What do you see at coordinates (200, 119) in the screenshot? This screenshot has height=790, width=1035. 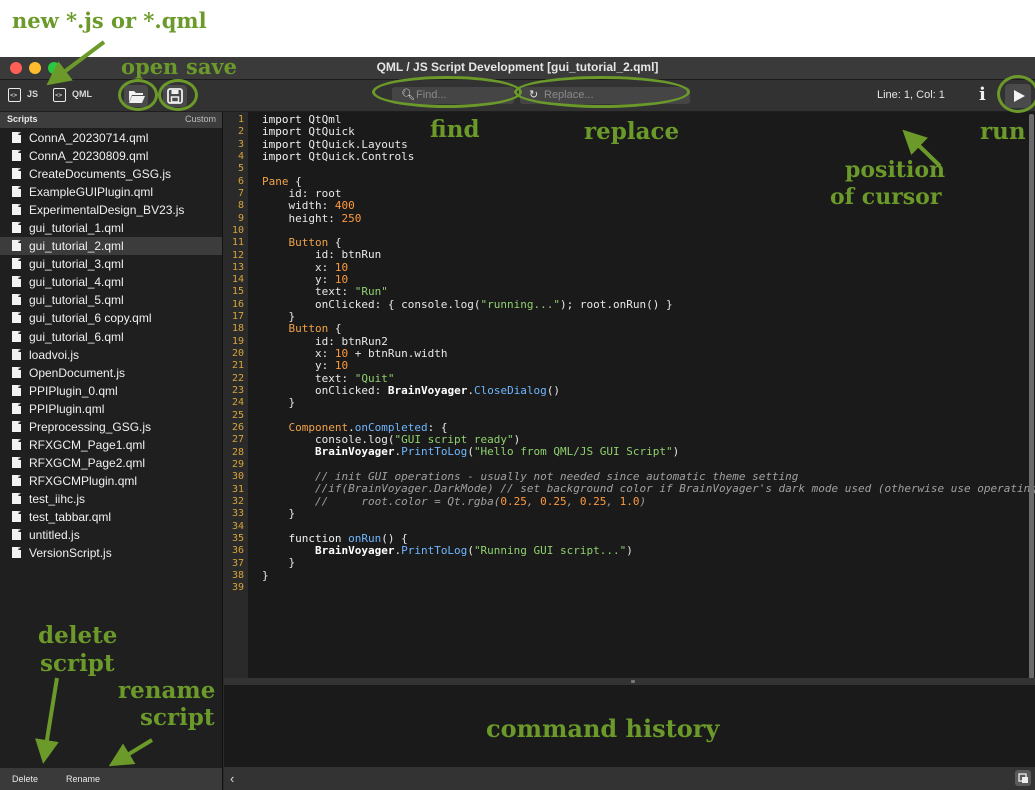 I see `tab-custom: Custom` at bounding box center [200, 119].